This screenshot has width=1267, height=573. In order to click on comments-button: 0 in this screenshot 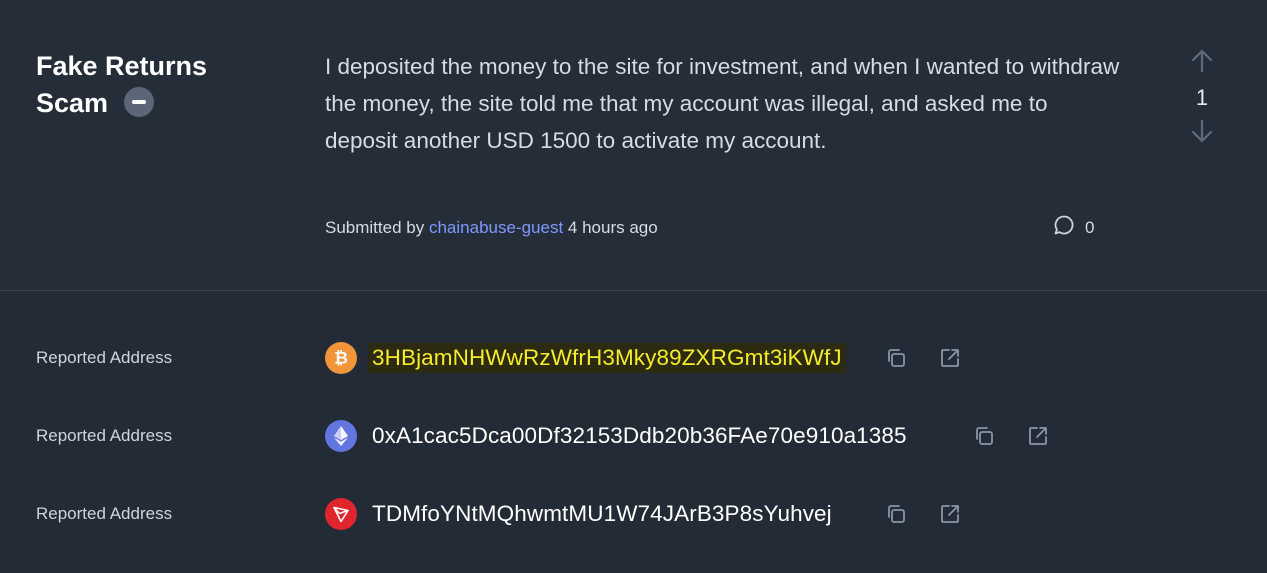, I will do `click(1073, 227)`.